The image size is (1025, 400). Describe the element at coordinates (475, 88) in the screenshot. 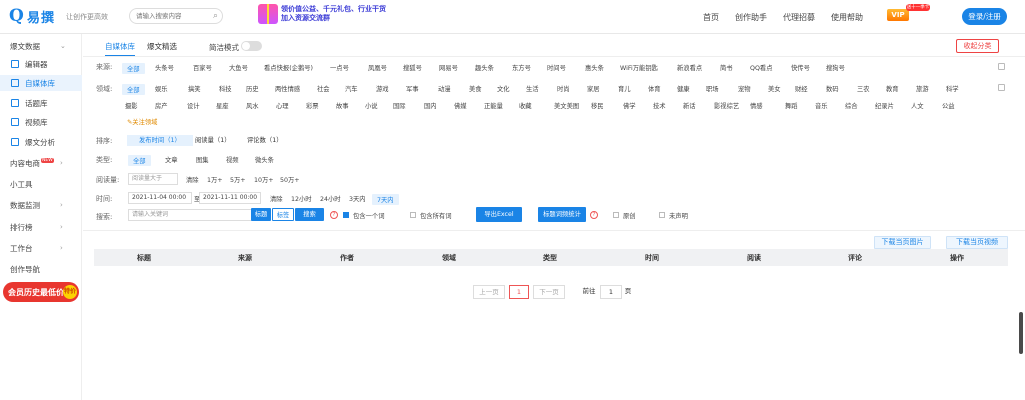

I see `field-option-11: 美食` at that location.